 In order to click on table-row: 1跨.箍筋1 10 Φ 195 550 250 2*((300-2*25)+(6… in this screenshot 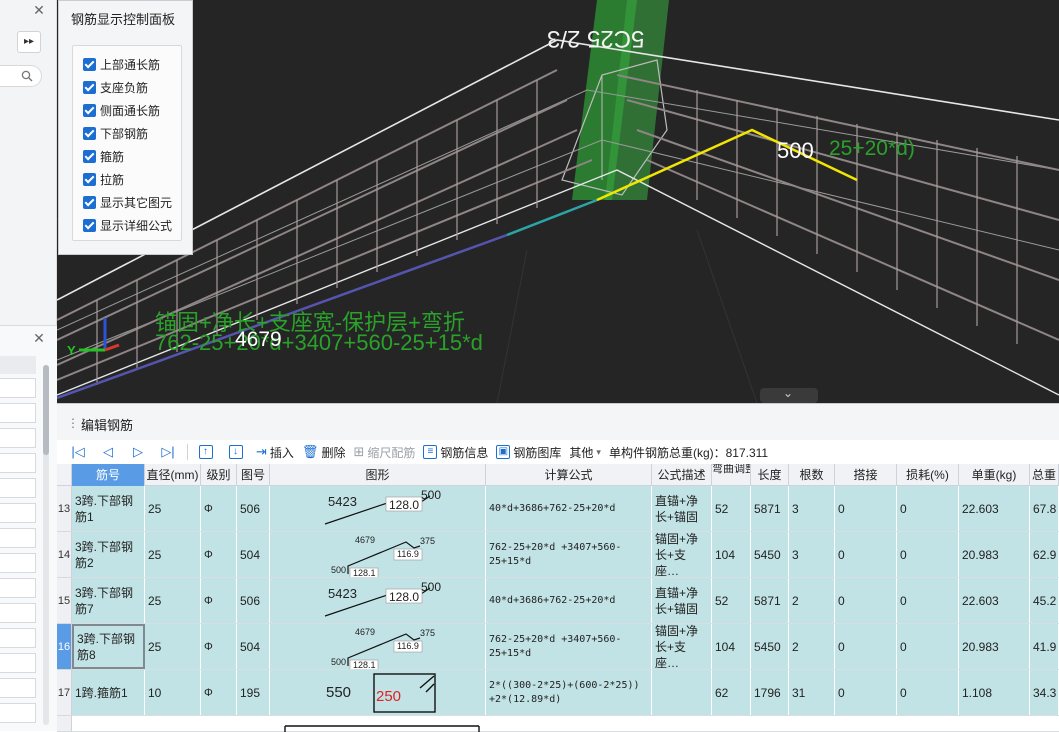, I will do `click(565, 693)`.